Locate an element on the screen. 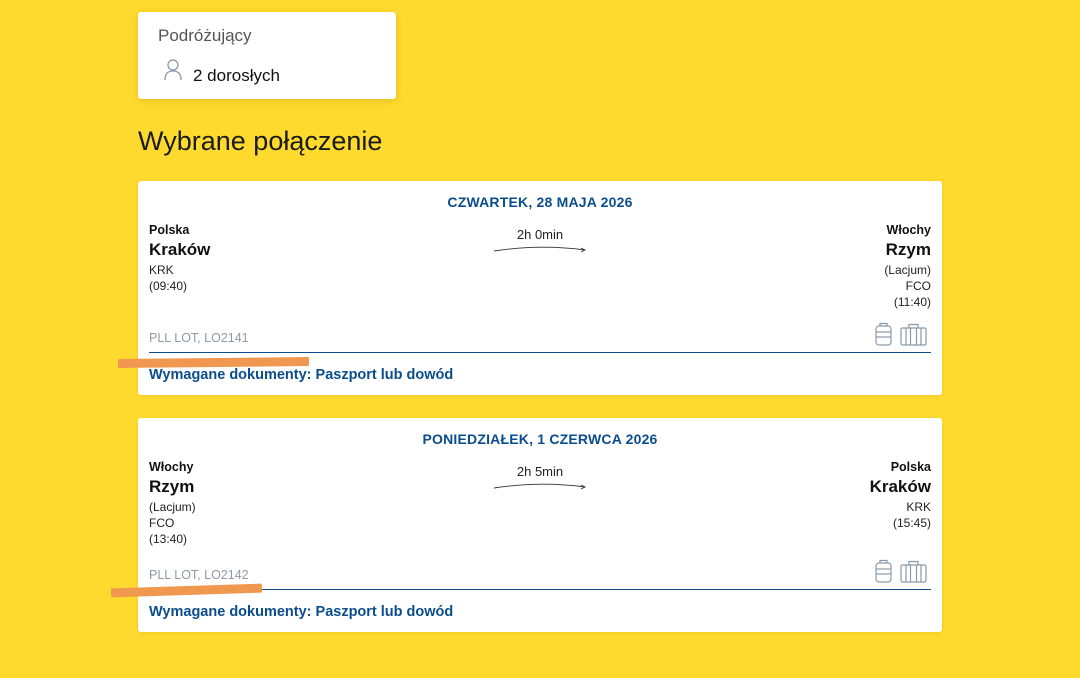 The height and width of the screenshot is (678, 1080). arrival-code: FCO is located at coordinates (918, 286).